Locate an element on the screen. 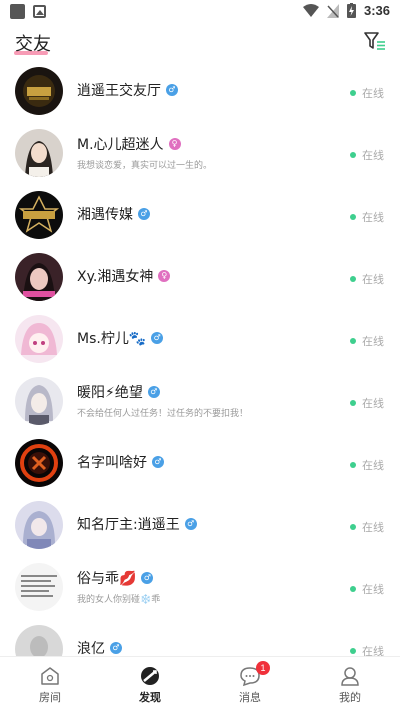 This screenshot has height=711, width=400. user-name: 俗与乖💋 is located at coordinates (107, 579).